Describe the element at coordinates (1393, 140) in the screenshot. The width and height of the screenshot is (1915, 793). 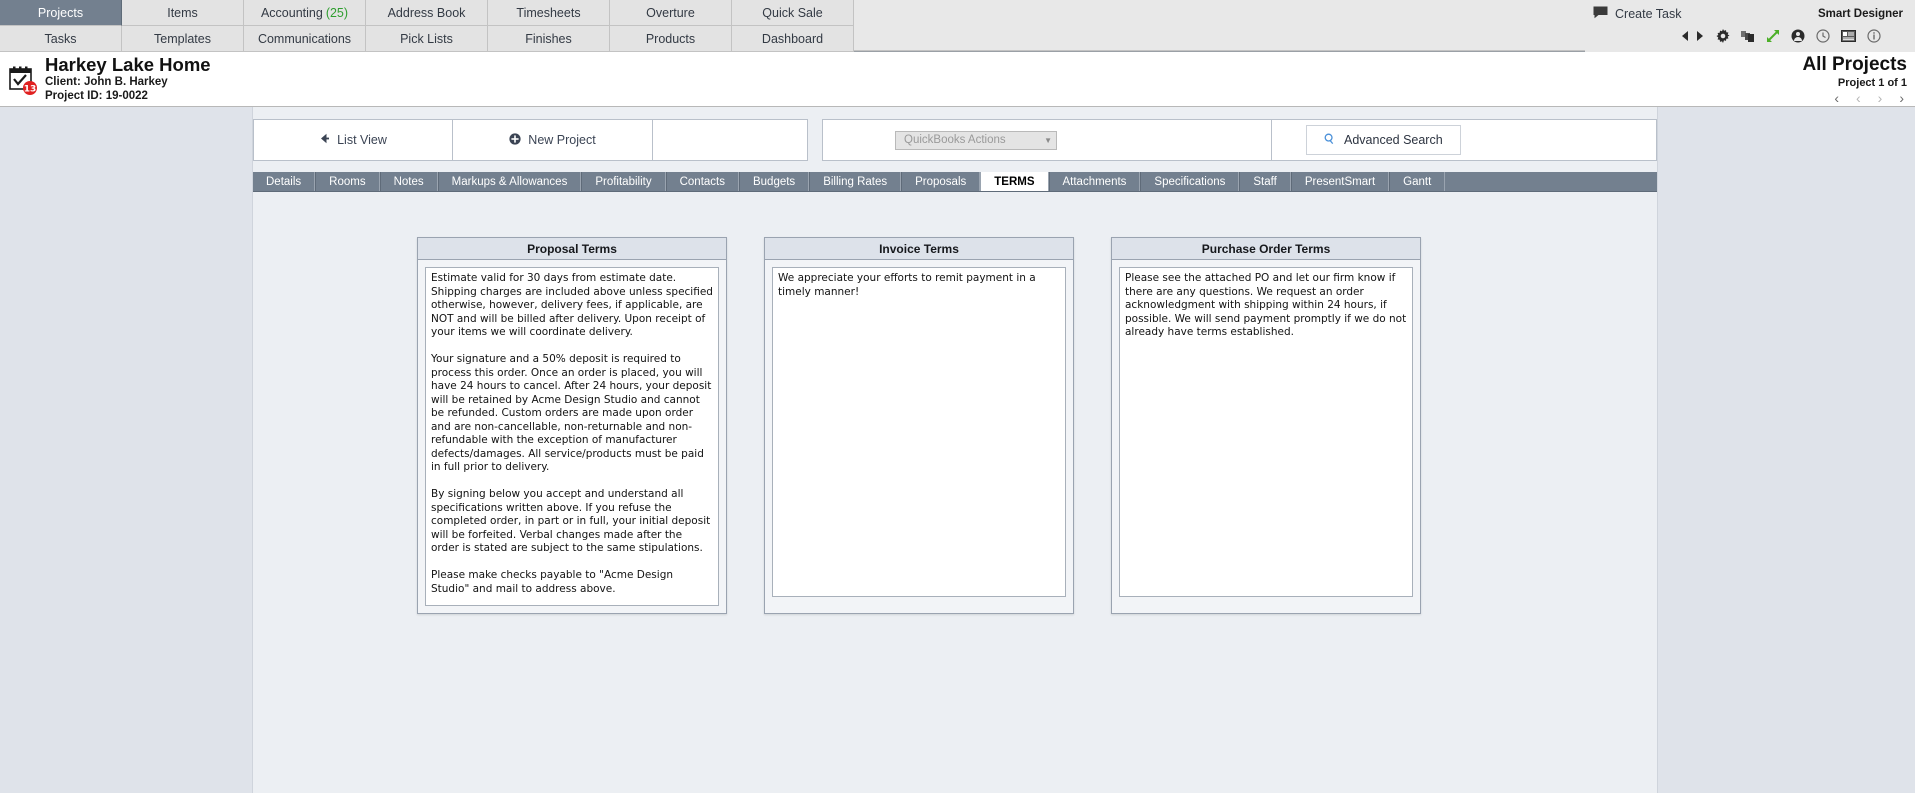
I see `advanced-search-label: Advanced Search` at that location.